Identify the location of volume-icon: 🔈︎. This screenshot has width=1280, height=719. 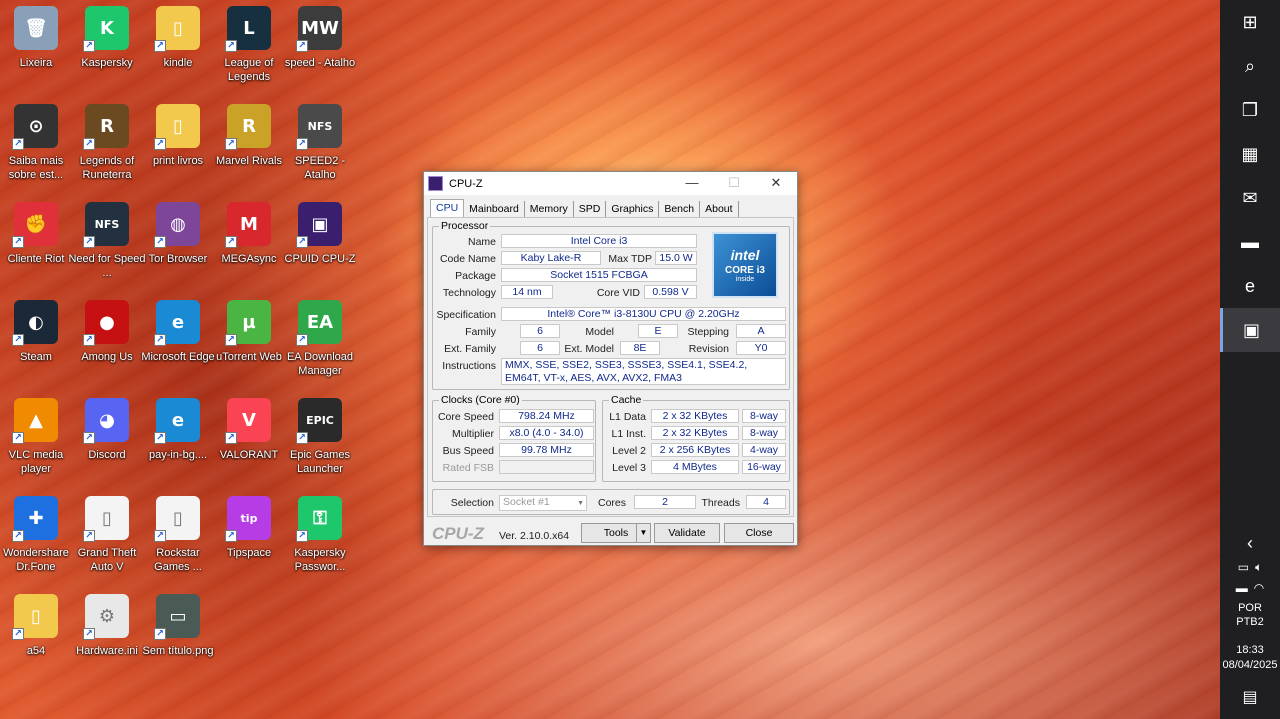
(1258, 567).